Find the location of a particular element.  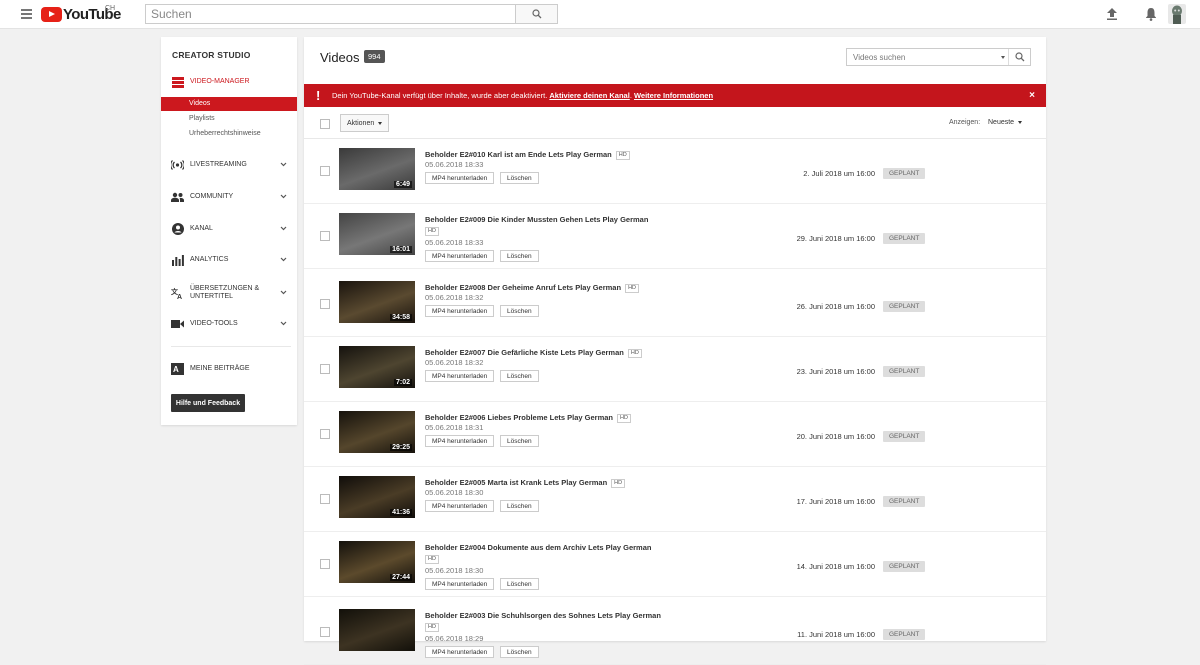

upload-icon is located at coordinates (1112, 14).